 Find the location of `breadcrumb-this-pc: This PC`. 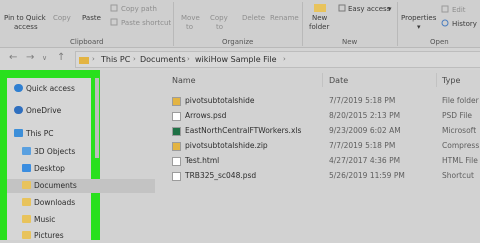

breadcrumb-this-pc: This PC is located at coordinates (115, 59).